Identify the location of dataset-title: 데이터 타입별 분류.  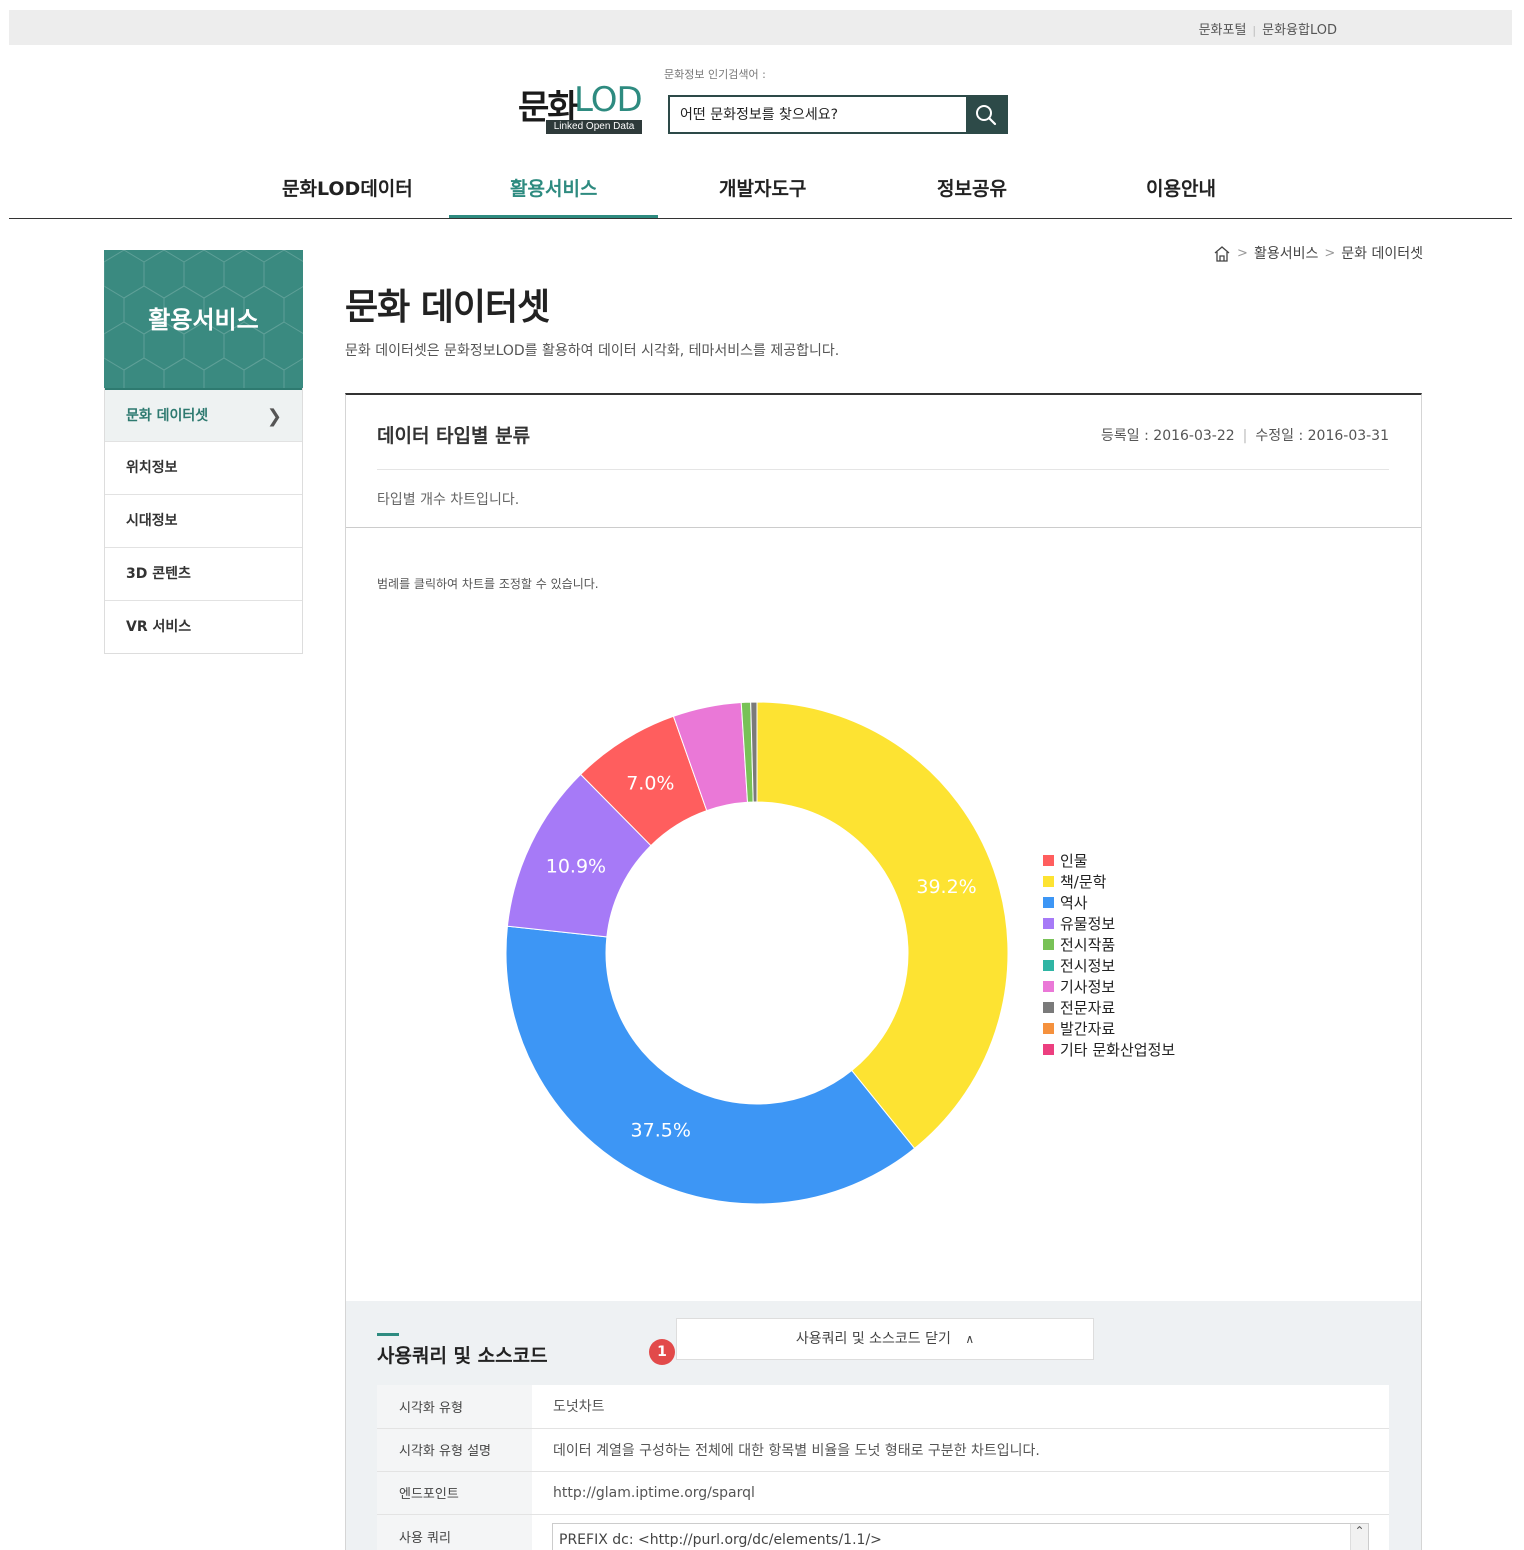
(454, 436).